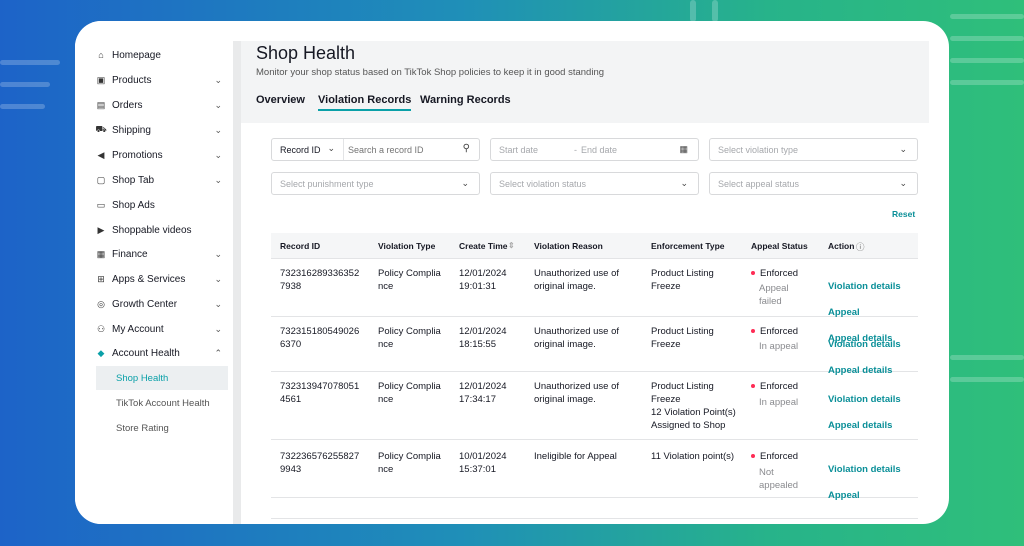 The image size is (1024, 546). Describe the element at coordinates (101, 55) in the screenshot. I see `home-icon: ⌂` at that location.